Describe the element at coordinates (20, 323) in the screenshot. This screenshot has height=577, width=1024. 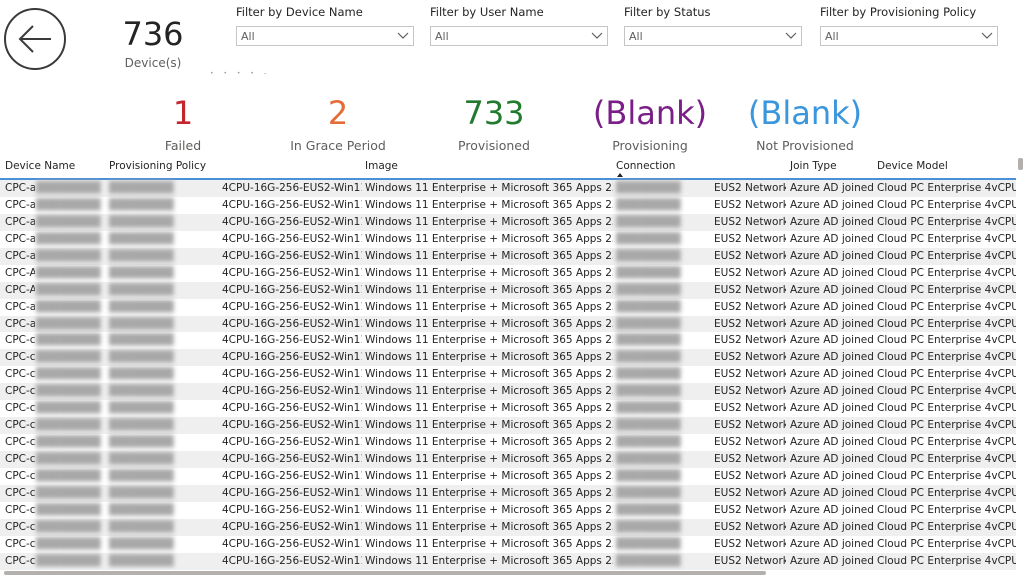
I see `cell-device-name: CPC-aw` at that location.